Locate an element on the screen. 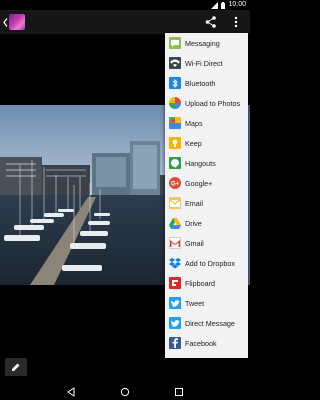  nav-recents-icon is located at coordinates (179, 392).